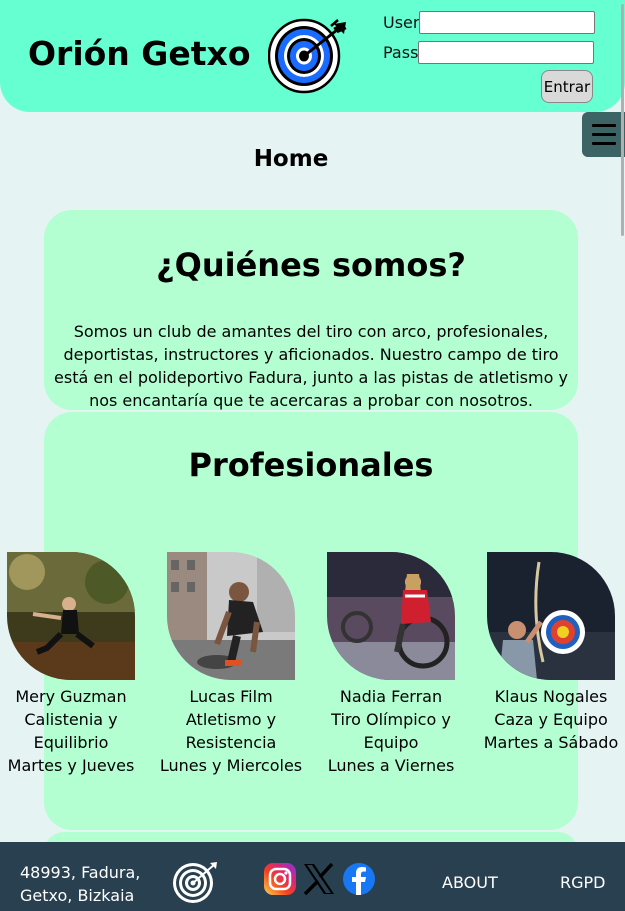 The height and width of the screenshot is (911, 625). Describe the element at coordinates (391, 765) in the screenshot. I see `professional-days: Lunes a Viernes` at that location.